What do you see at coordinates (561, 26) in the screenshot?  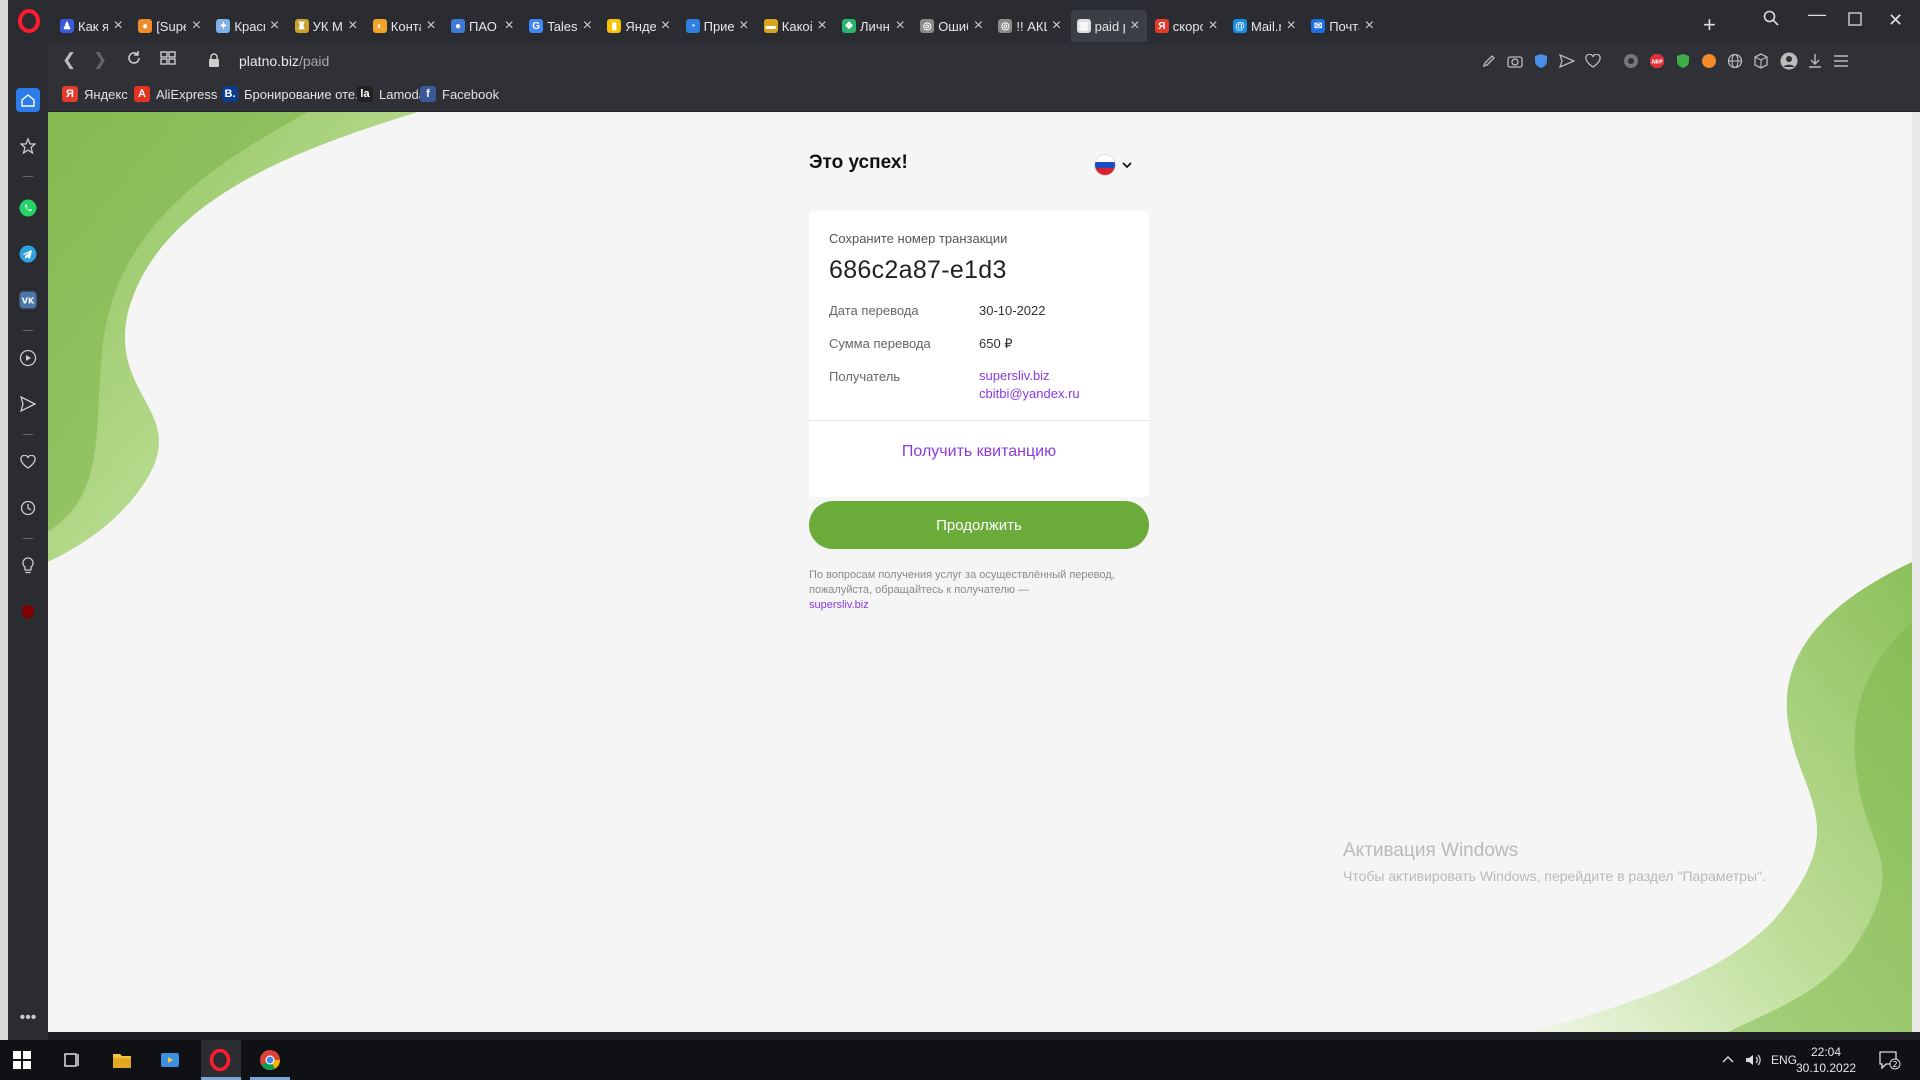 I see `browser-tab: GTales fro×` at bounding box center [561, 26].